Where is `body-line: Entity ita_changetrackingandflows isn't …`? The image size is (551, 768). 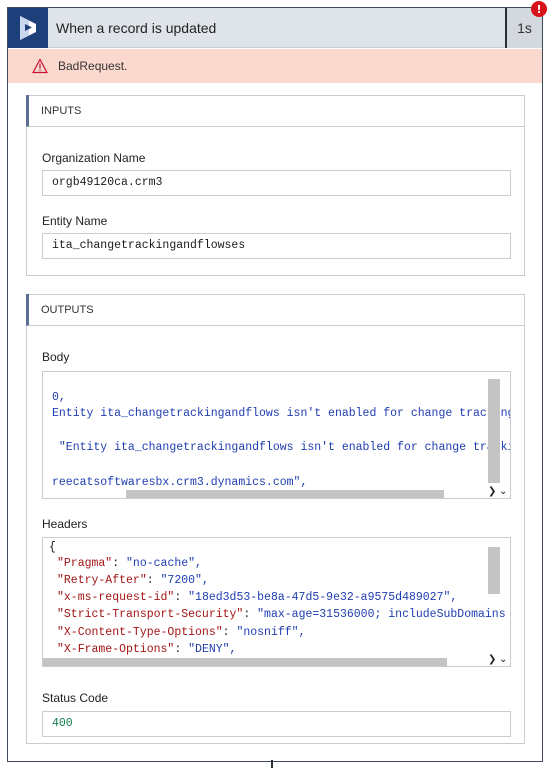 body-line: Entity ita_changetrackingandflows isn't … is located at coordinates (281, 413).